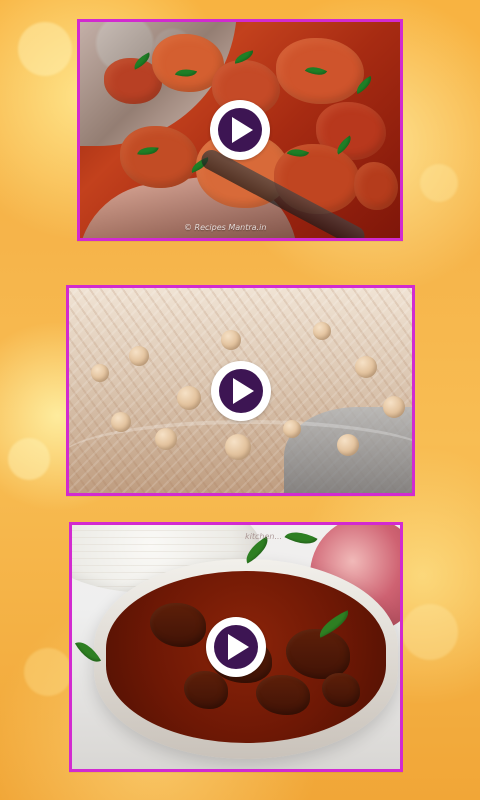 The image size is (480, 800). I want to click on image-watermark: © Recipes Mantra.in, so click(225, 227).